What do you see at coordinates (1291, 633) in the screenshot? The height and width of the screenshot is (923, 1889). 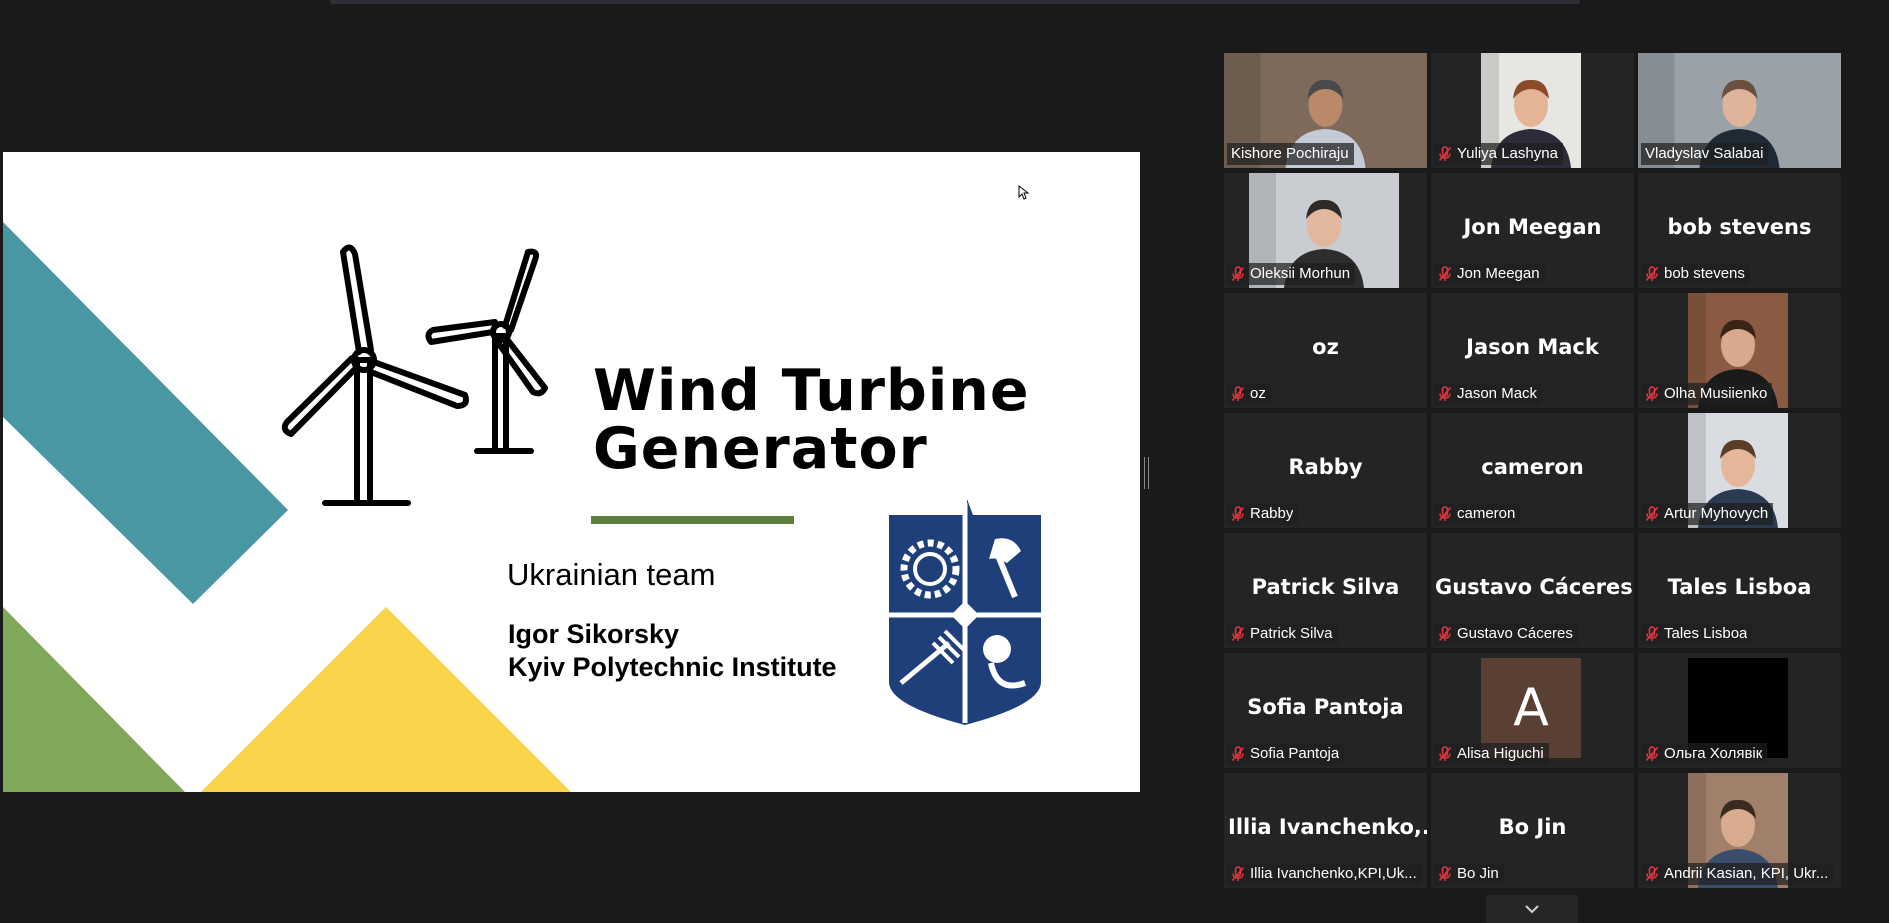 I see `participant-name: Patrick Silva` at bounding box center [1291, 633].